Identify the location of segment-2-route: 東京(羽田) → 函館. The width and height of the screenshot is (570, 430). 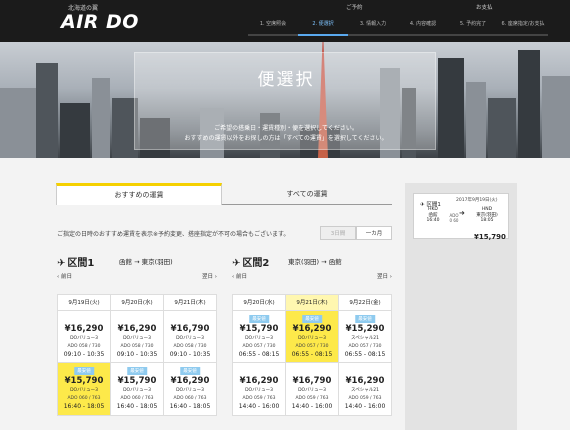
(315, 261).